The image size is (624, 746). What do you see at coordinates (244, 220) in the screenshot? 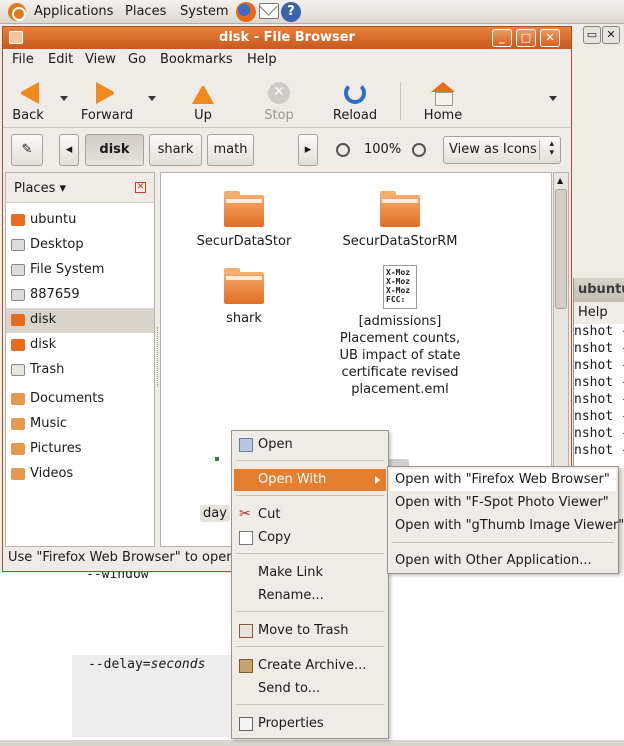
I see `file-item-securdatastor: SecurDataStor` at bounding box center [244, 220].